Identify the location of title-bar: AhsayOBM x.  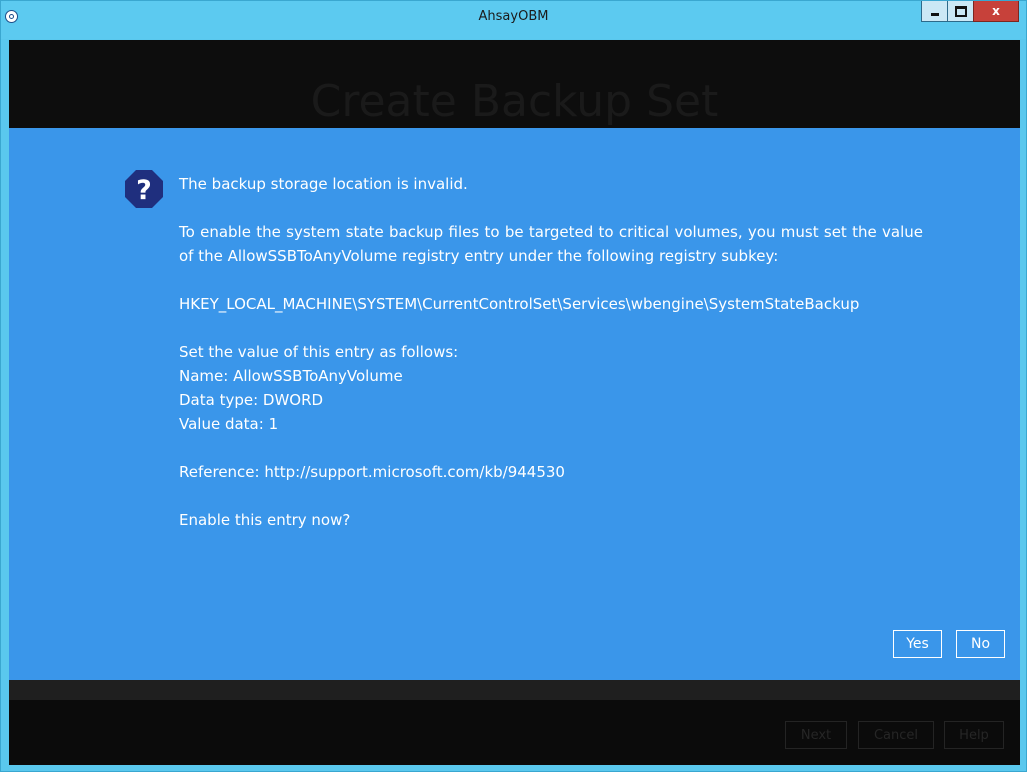
(513, 20).